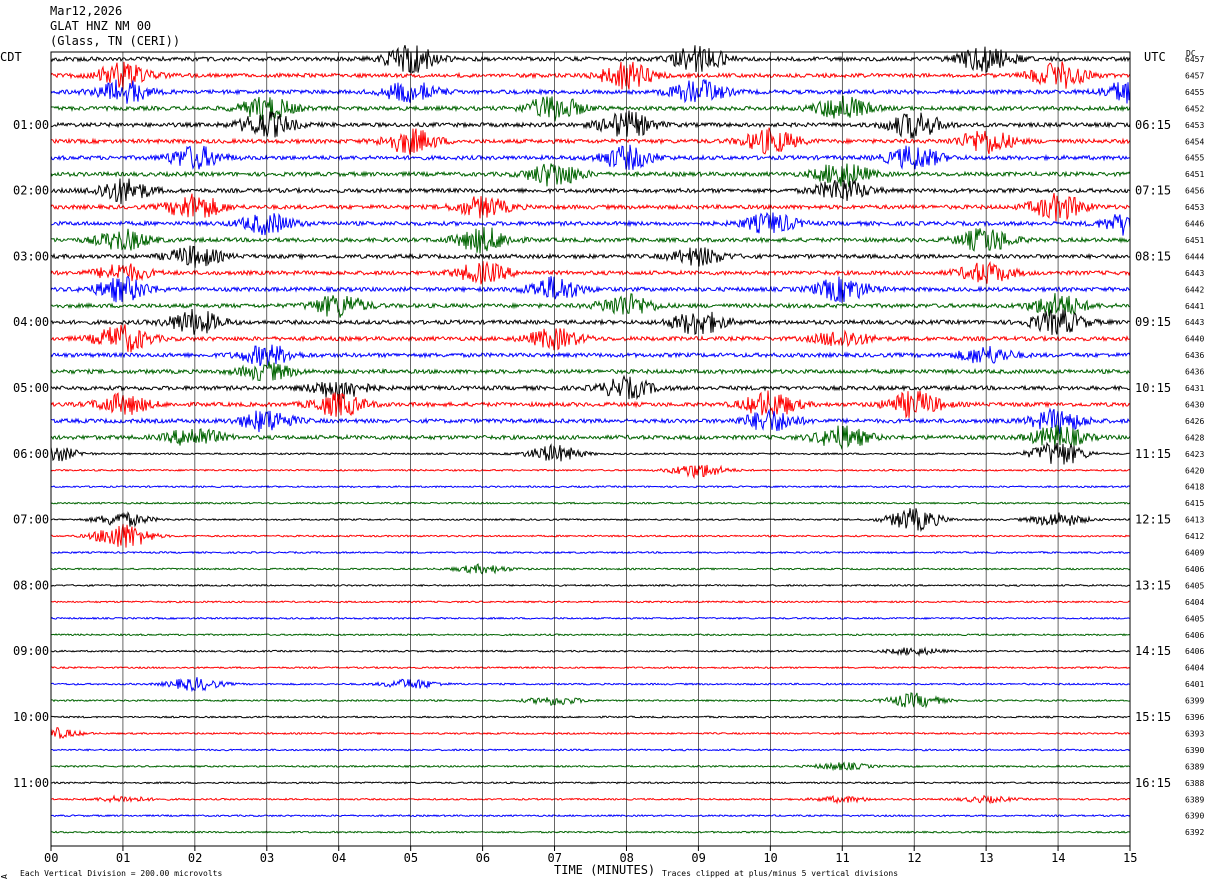 The image size is (1210, 886). Describe the element at coordinates (1194, 421) in the screenshot. I see `dc-offset-label: 6426` at that location.